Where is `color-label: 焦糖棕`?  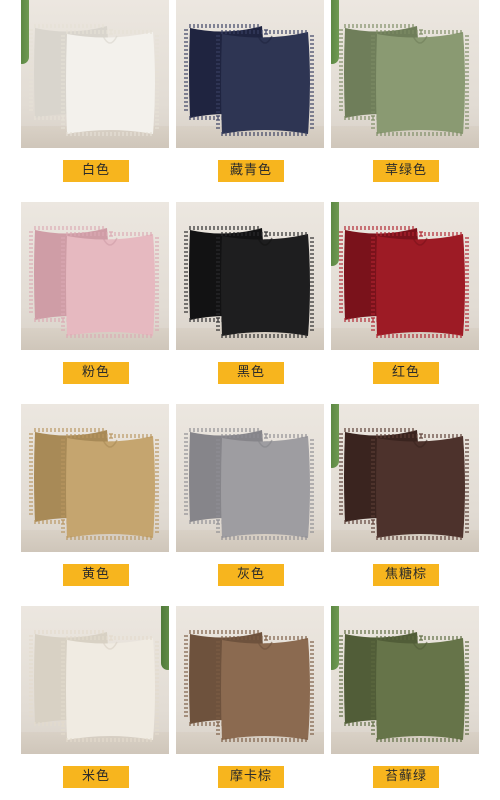 color-label: 焦糖棕 is located at coordinates (406, 575).